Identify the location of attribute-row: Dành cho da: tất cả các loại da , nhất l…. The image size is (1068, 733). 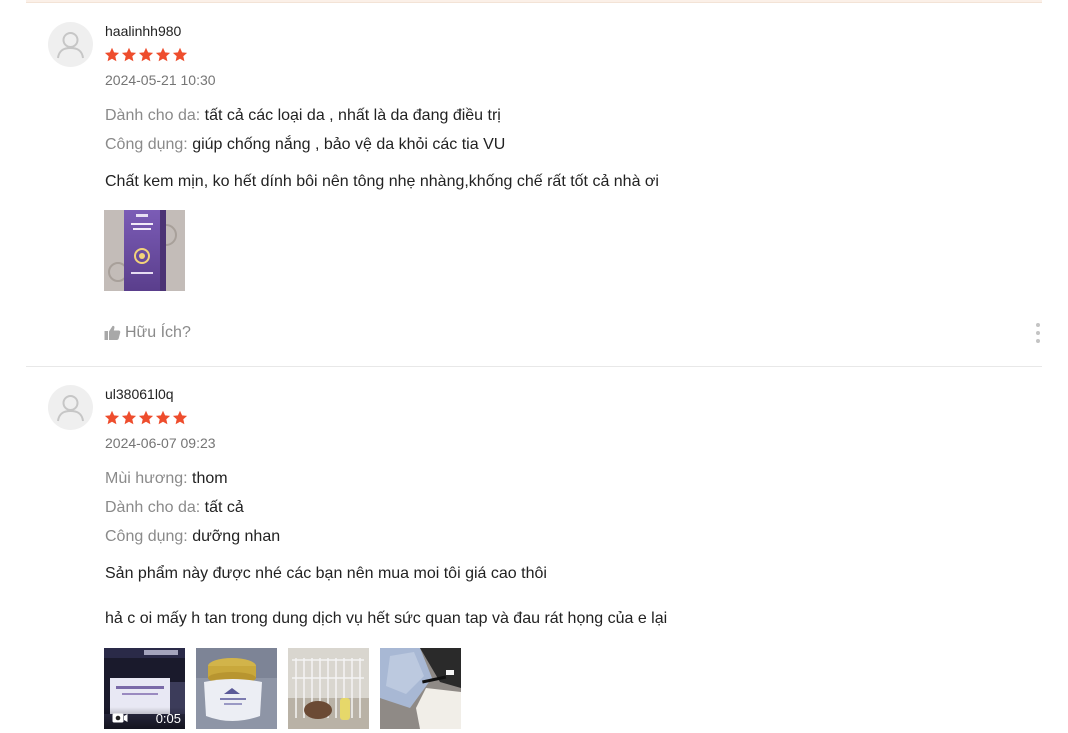
(303, 116).